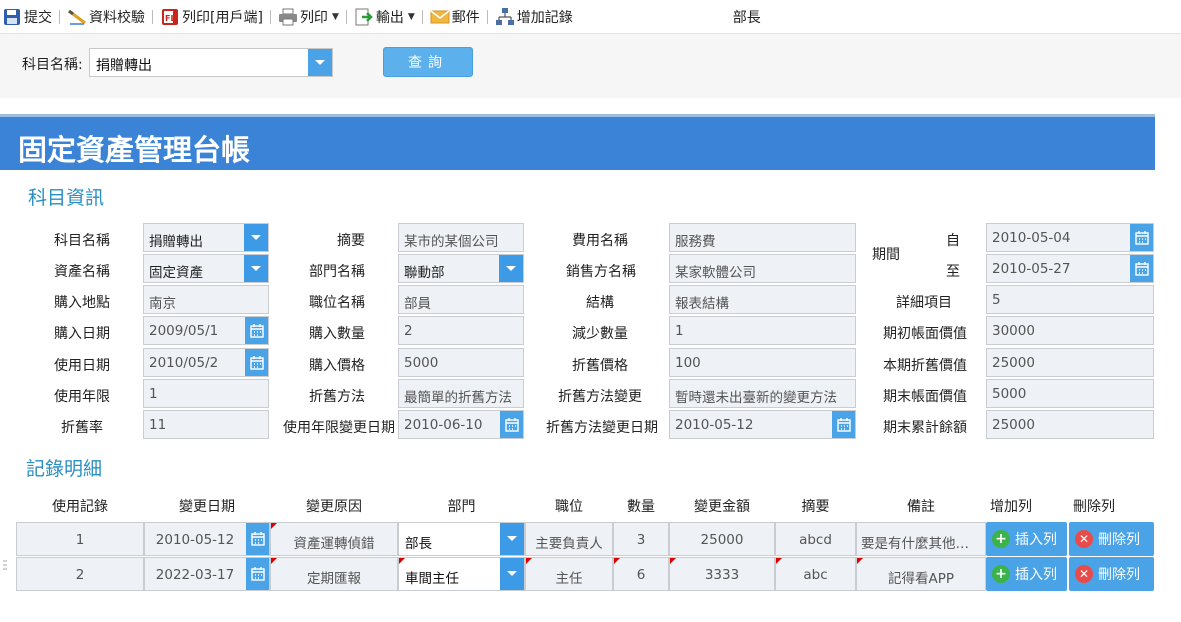 The width and height of the screenshot is (1181, 622). What do you see at coordinates (921, 574) in the screenshot?
I see `table-row-2-note: 記得看APP` at bounding box center [921, 574].